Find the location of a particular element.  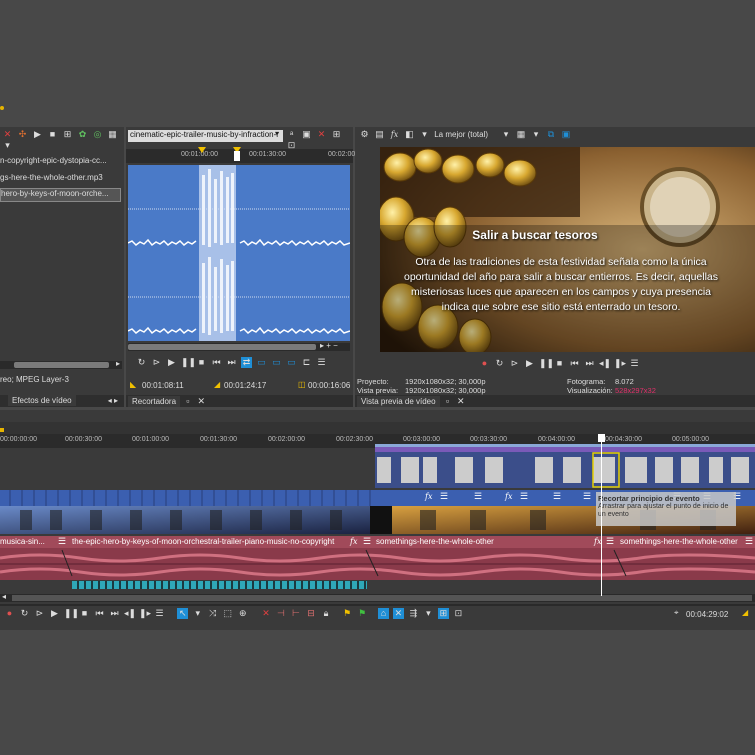

properties-icon: ▤ is located at coordinates (379, 134).